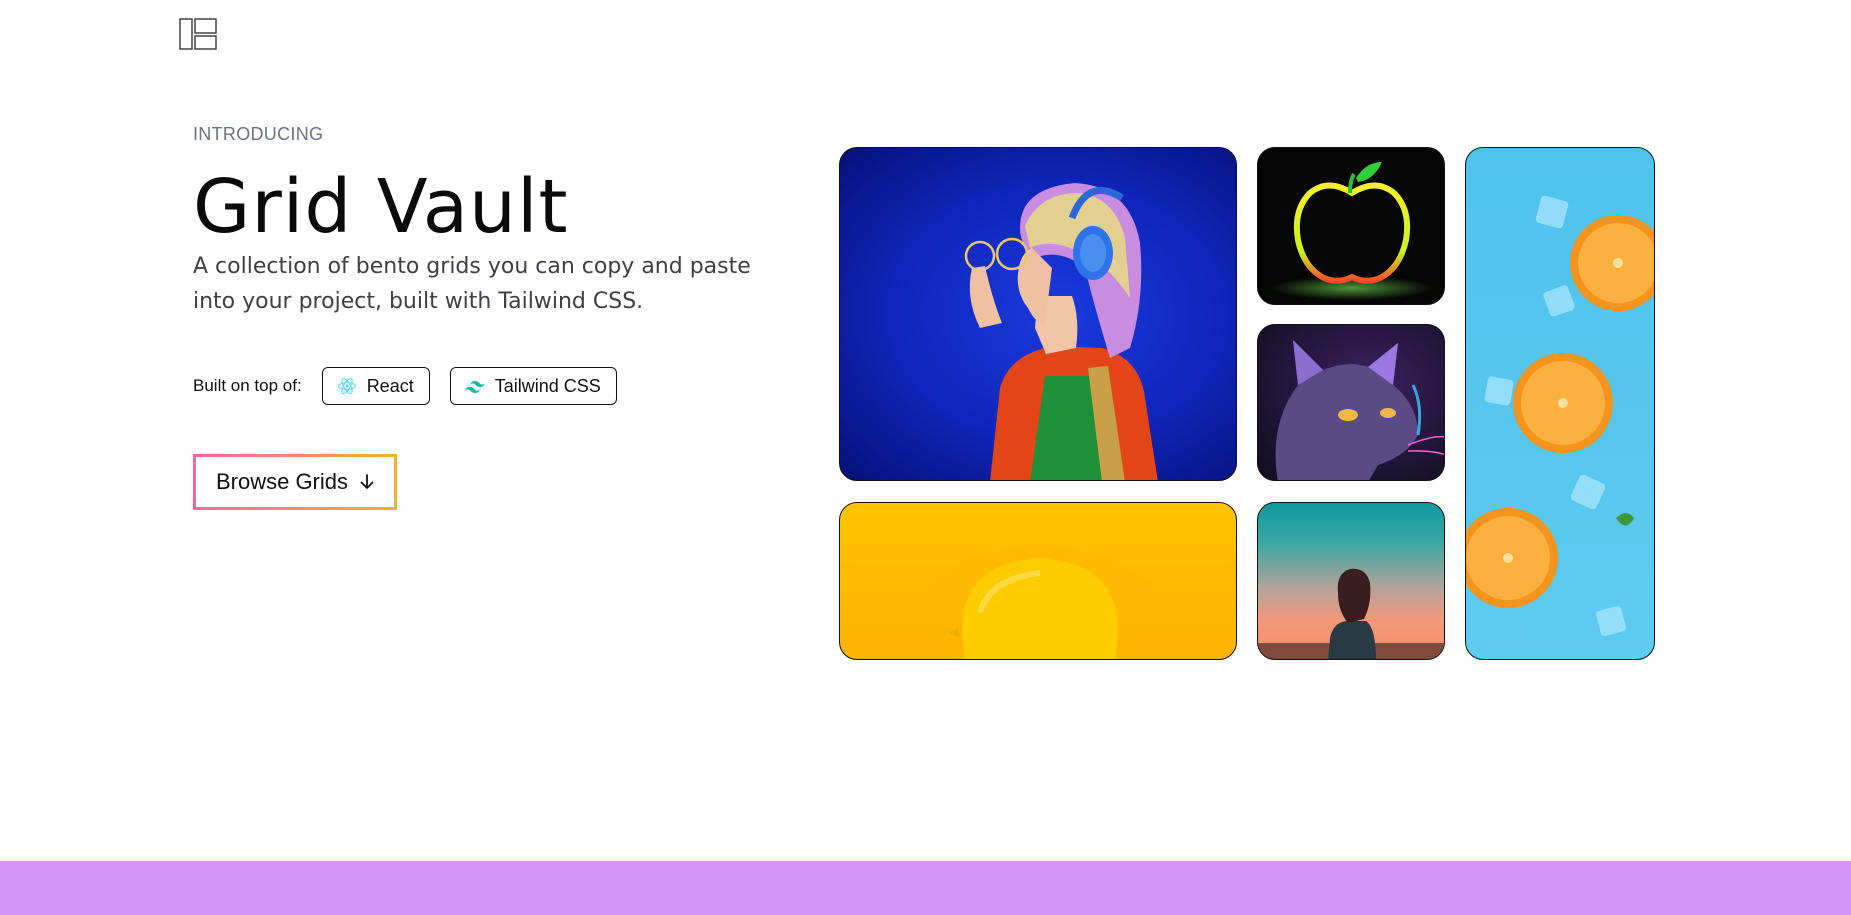 The image size is (1851, 915). Describe the element at coordinates (1560, 416) in the screenshot. I see `oranges-ice-illustration` at that location.